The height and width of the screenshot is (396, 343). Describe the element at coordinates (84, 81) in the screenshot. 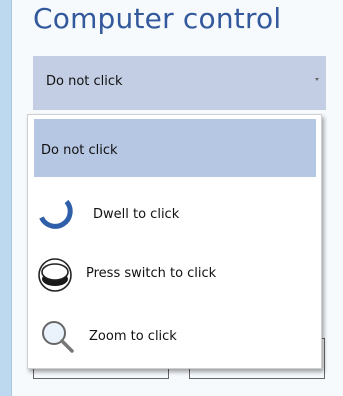

I see `control-mode-select-value: Do not click` at that location.